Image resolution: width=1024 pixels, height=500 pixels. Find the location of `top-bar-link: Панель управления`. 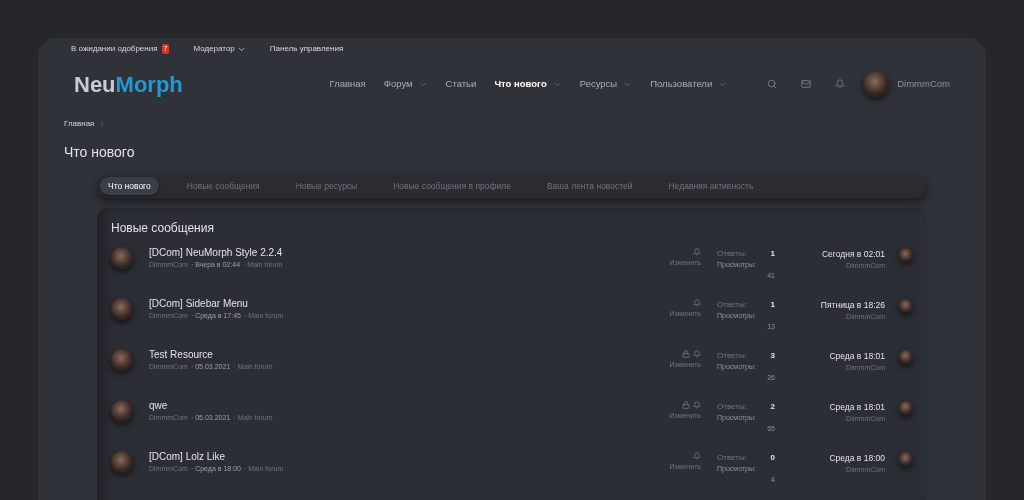

top-bar-link: Панель управления is located at coordinates (306, 49).